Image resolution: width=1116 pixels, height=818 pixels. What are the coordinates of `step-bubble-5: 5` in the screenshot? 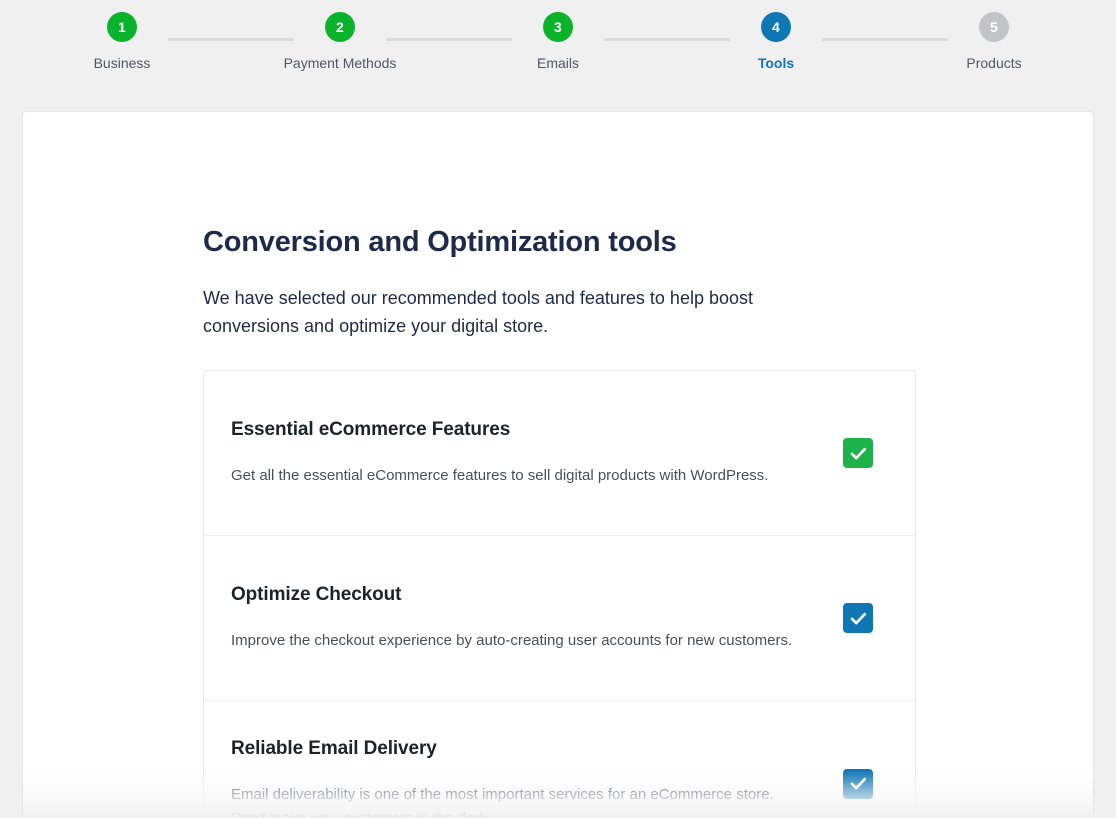 It's located at (994, 27).